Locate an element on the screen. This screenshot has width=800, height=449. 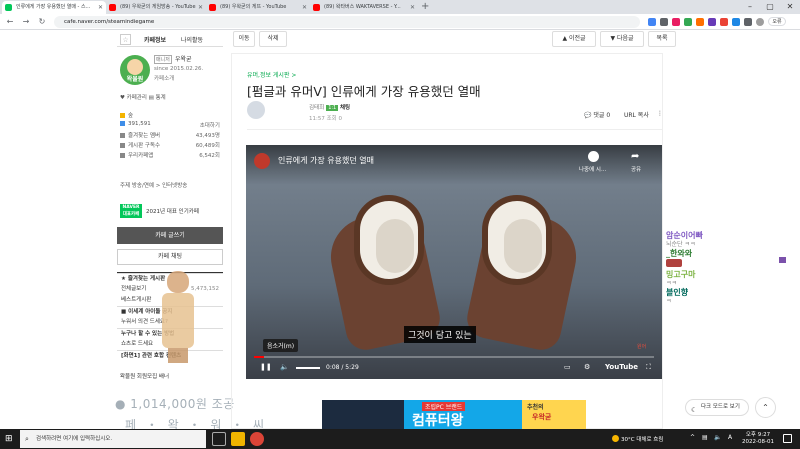
stat-row: 게시판 구독수 60,489회 is located at coordinates (170, 146).